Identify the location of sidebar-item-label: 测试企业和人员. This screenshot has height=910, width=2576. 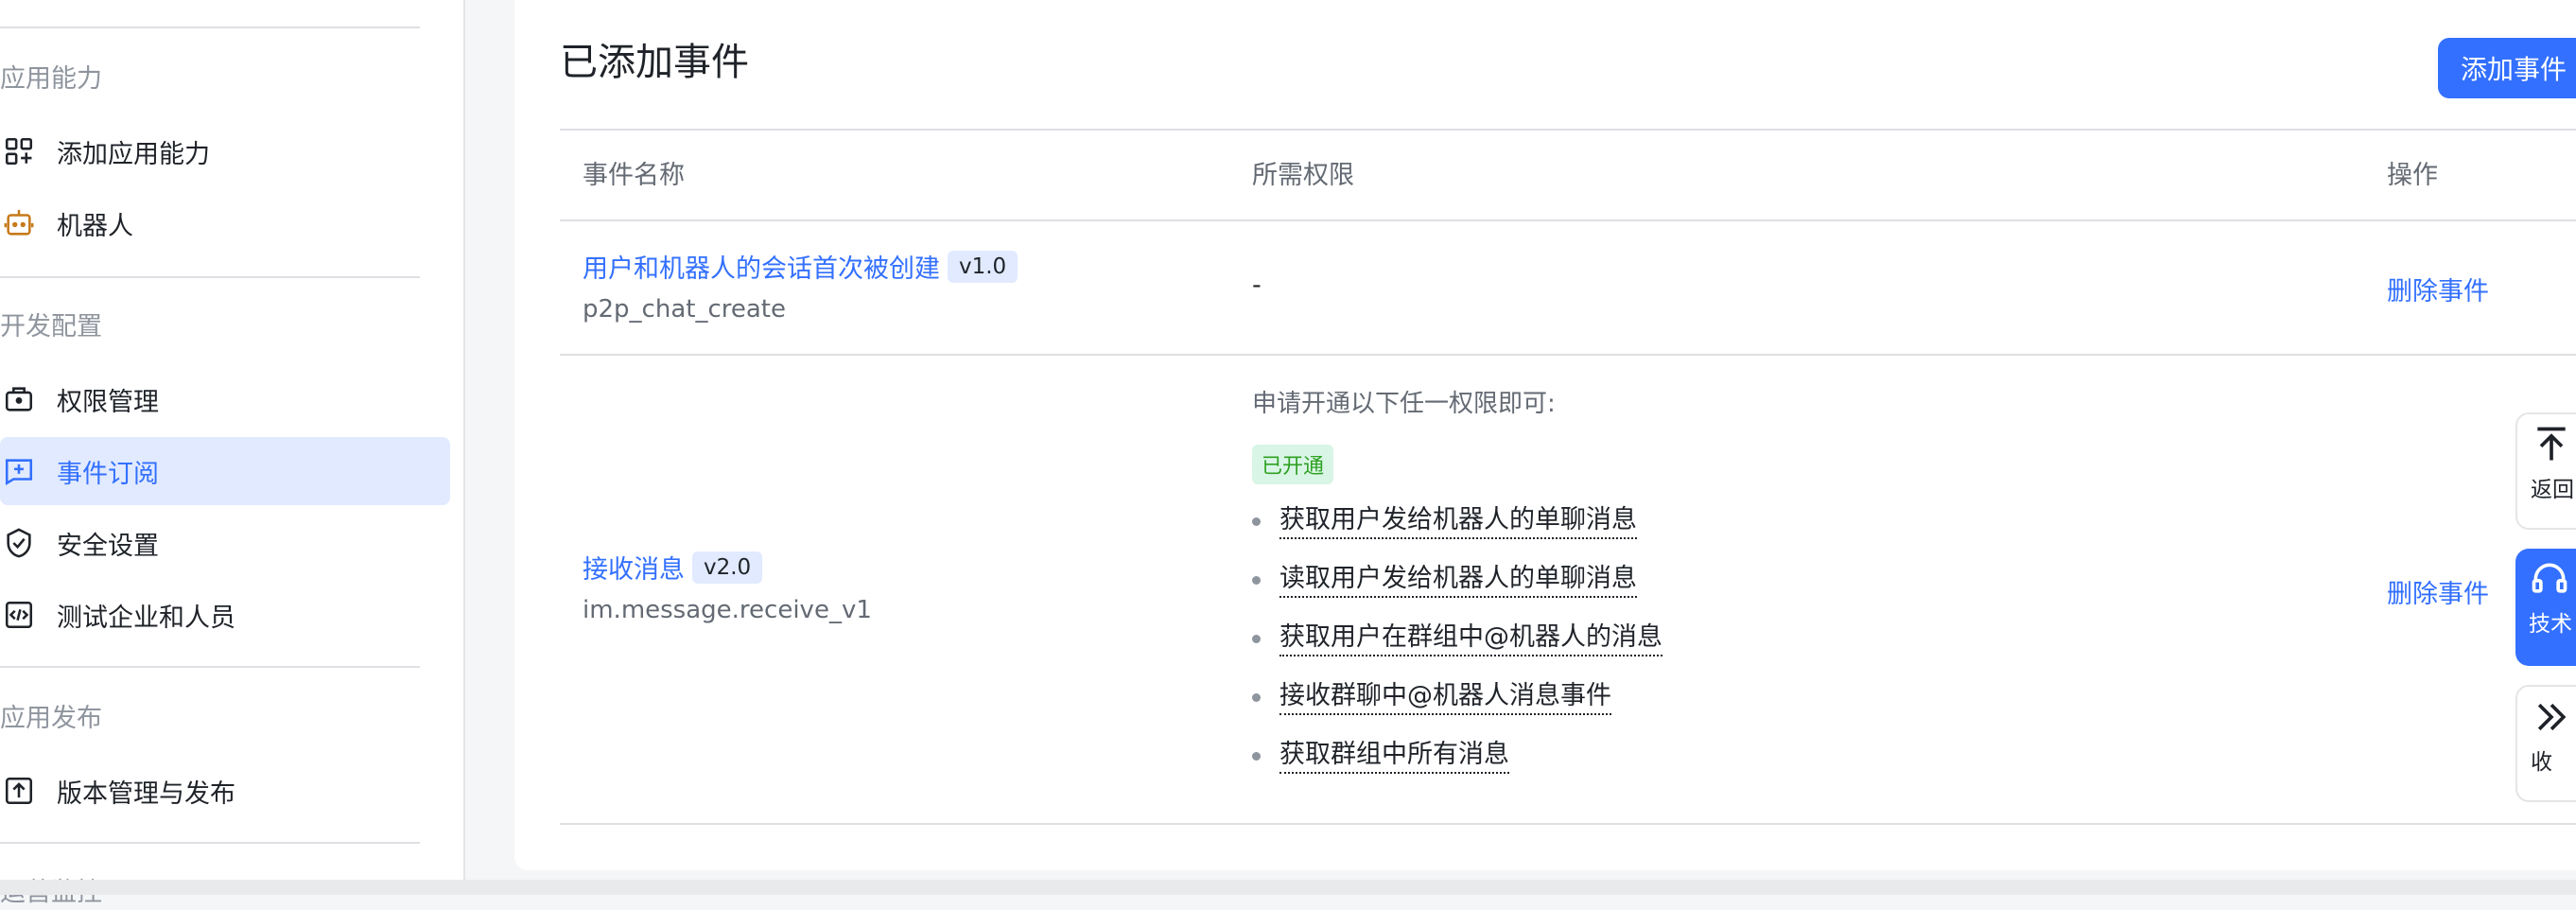
(146, 618).